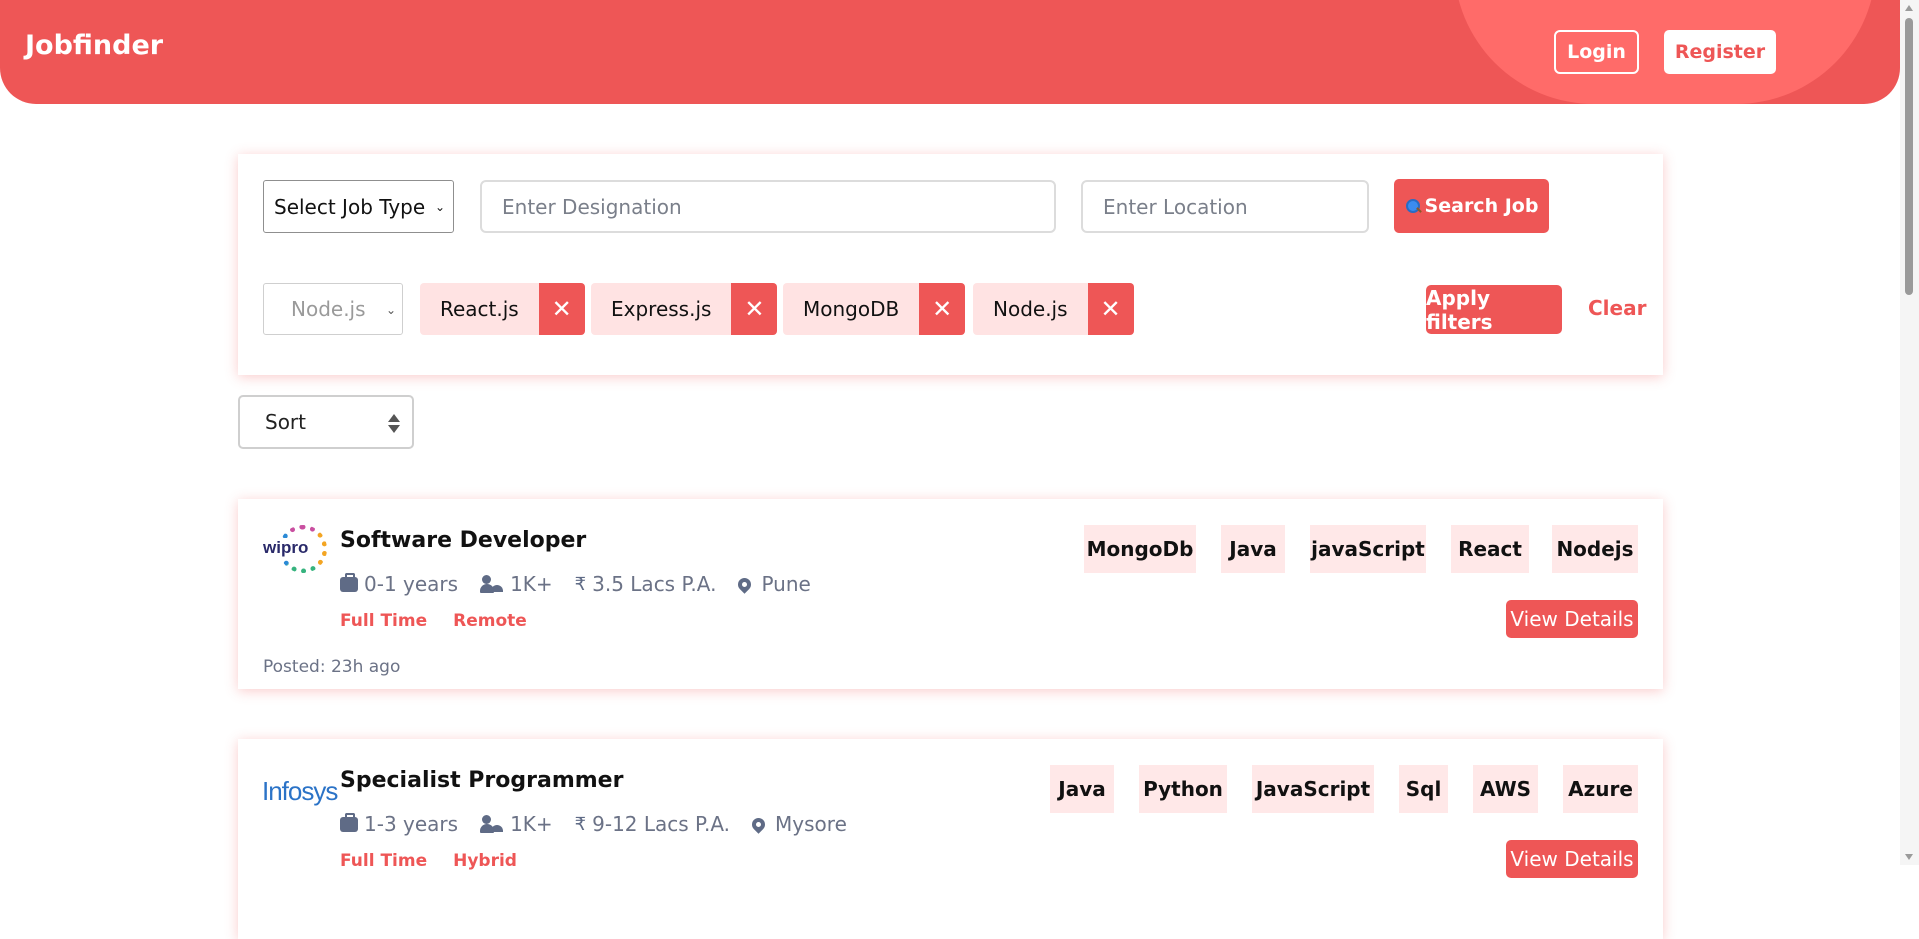 Image resolution: width=1919 pixels, height=939 pixels. Describe the element at coordinates (328, 309) in the screenshot. I see `skill-select-value: Node.js` at that location.